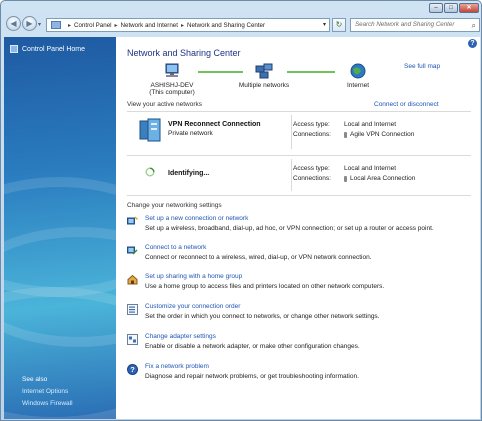  Describe the element at coordinates (383, 178) in the screenshot. I see `connection-name: Local Area Connection` at that location.